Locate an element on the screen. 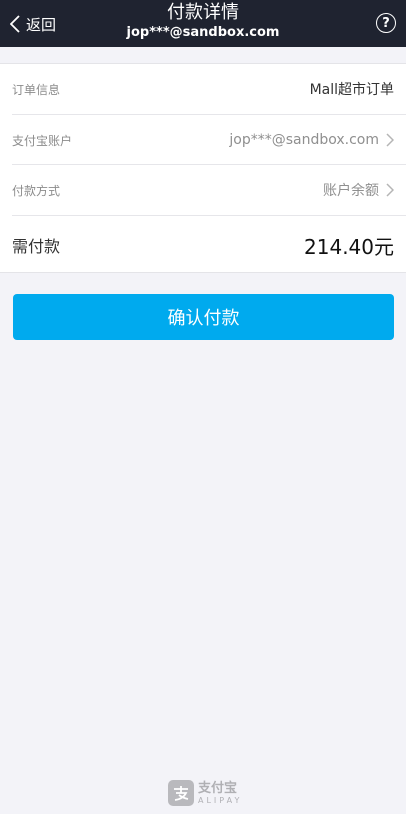 The image size is (406, 814). payment-method-value: 账户余额 is located at coordinates (351, 191).